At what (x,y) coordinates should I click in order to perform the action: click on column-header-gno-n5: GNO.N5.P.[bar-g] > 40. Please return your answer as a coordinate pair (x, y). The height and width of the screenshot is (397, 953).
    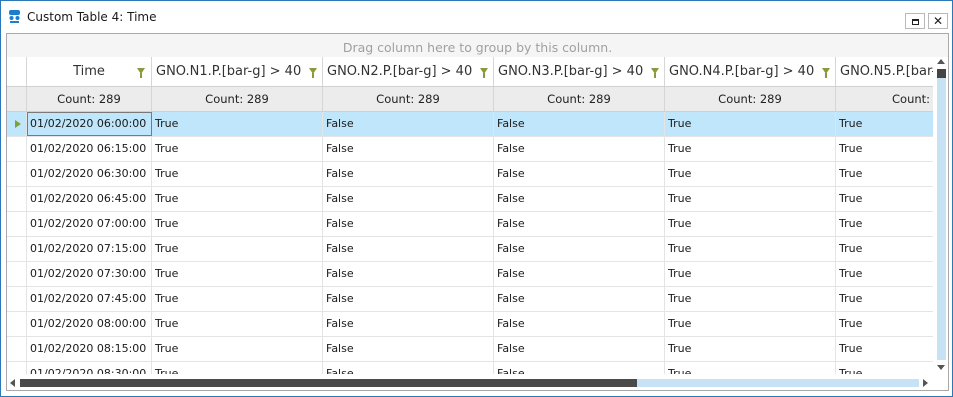
    Looking at the image, I should click on (884, 71).